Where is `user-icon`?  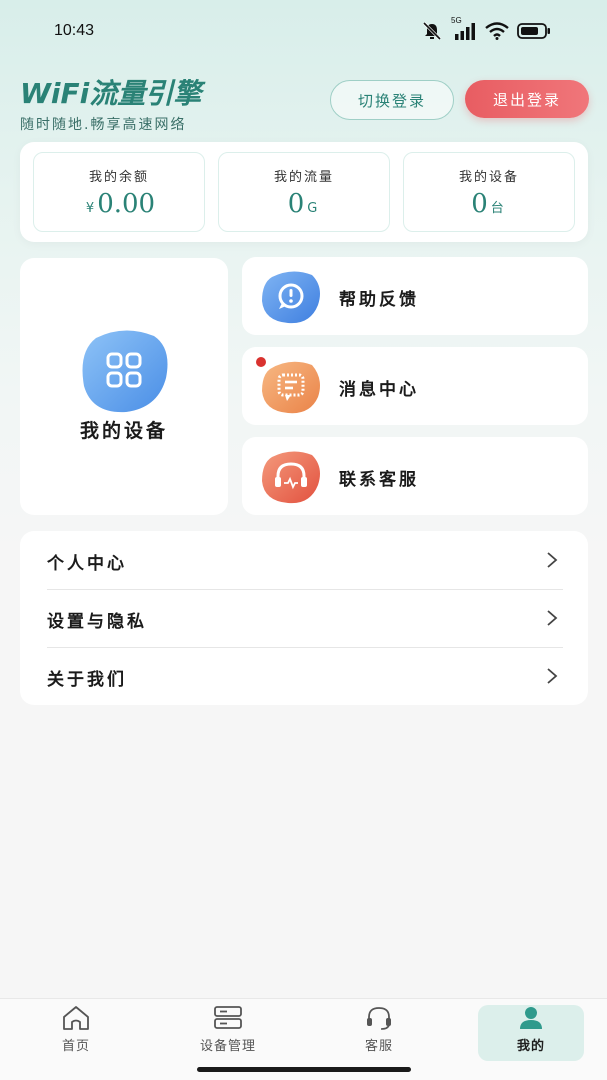 user-icon is located at coordinates (531, 1018).